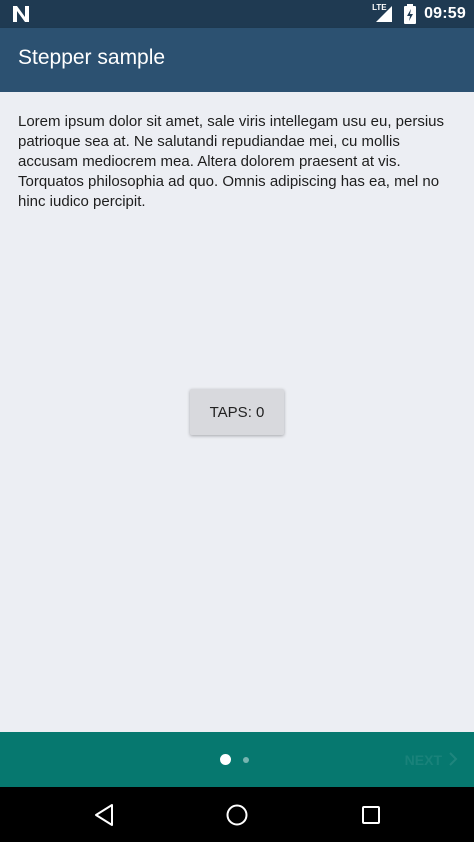 The height and width of the screenshot is (842, 474). I want to click on notification-n-icon, so click(21, 14).